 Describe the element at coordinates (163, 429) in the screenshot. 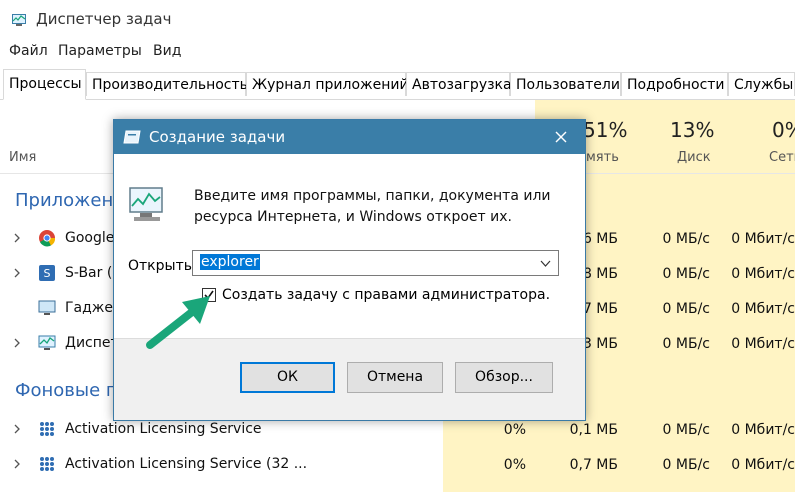

I see `row-name: Activation Licensing Service` at that location.